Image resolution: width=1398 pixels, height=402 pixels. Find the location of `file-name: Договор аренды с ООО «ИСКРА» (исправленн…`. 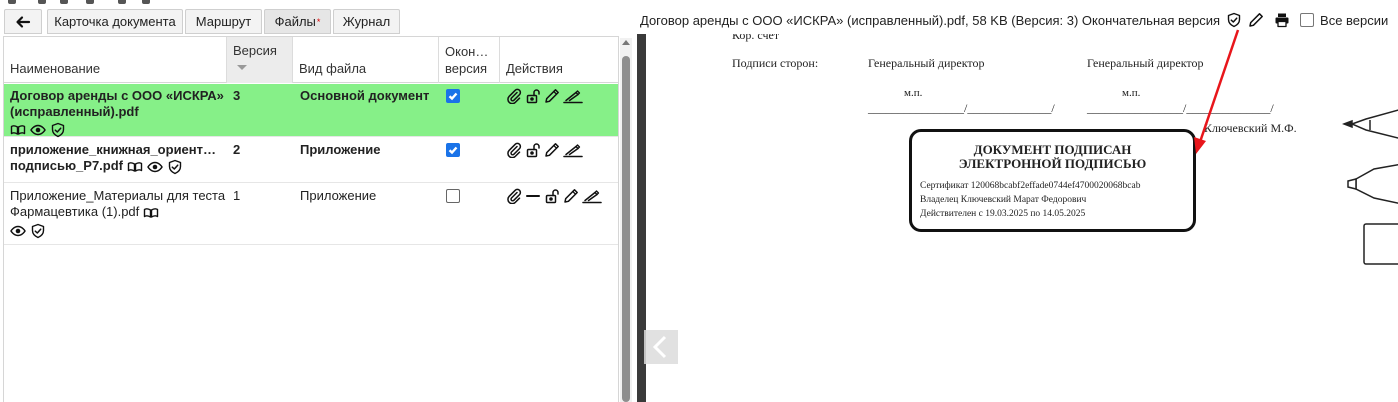

file-name: Договор аренды с ООО «ИСКРА» (исправленн… is located at coordinates (117, 103).